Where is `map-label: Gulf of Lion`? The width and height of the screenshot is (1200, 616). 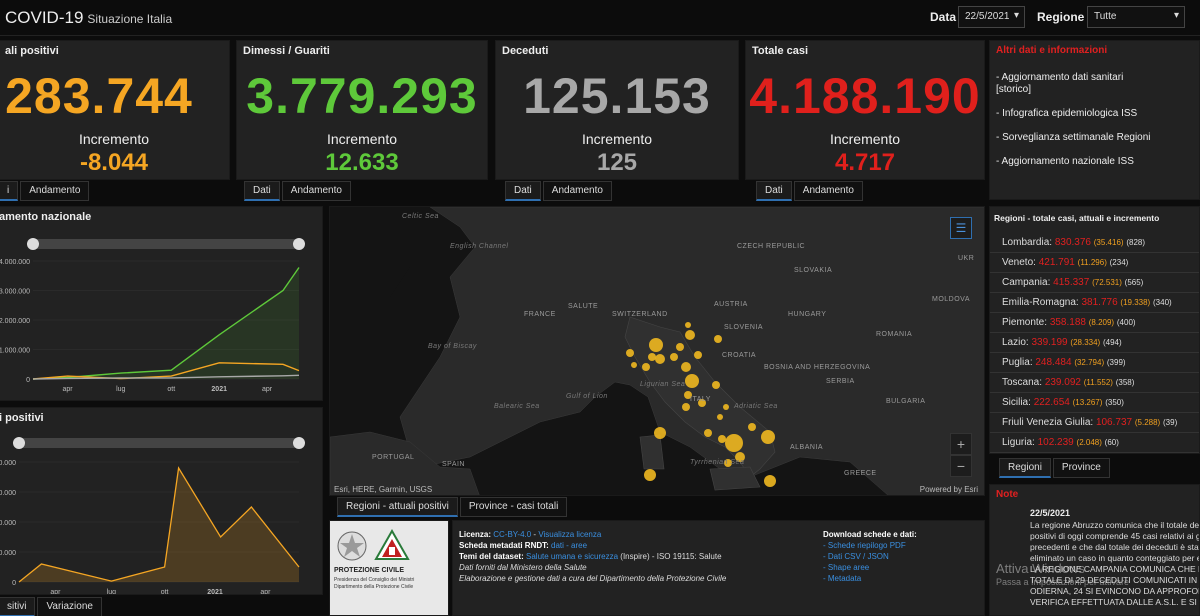 map-label: Gulf of Lion is located at coordinates (587, 396).